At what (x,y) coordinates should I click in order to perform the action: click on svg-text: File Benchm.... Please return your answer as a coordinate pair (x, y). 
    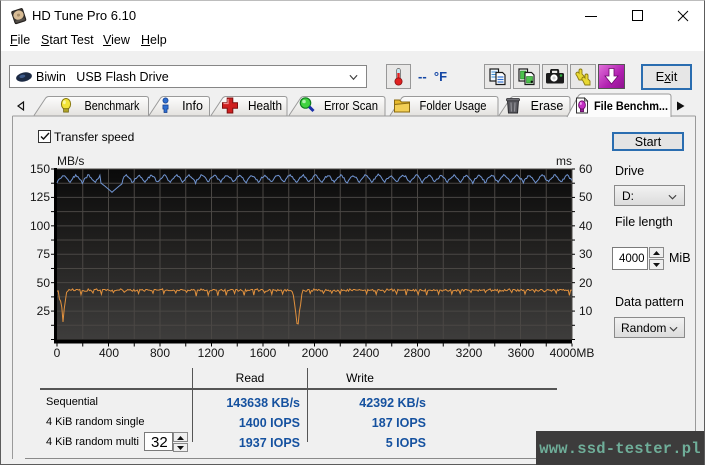
    Looking at the image, I should click on (631, 106).